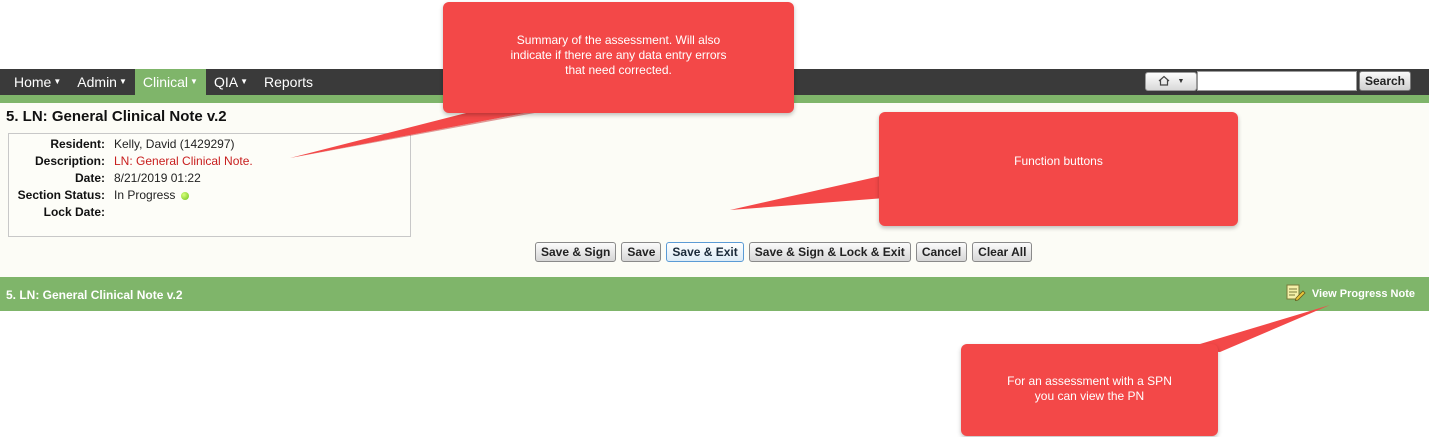 The image size is (1429, 437). What do you see at coordinates (1089, 396) in the screenshot?
I see `pn-callout-line2: you can view the PN` at bounding box center [1089, 396].